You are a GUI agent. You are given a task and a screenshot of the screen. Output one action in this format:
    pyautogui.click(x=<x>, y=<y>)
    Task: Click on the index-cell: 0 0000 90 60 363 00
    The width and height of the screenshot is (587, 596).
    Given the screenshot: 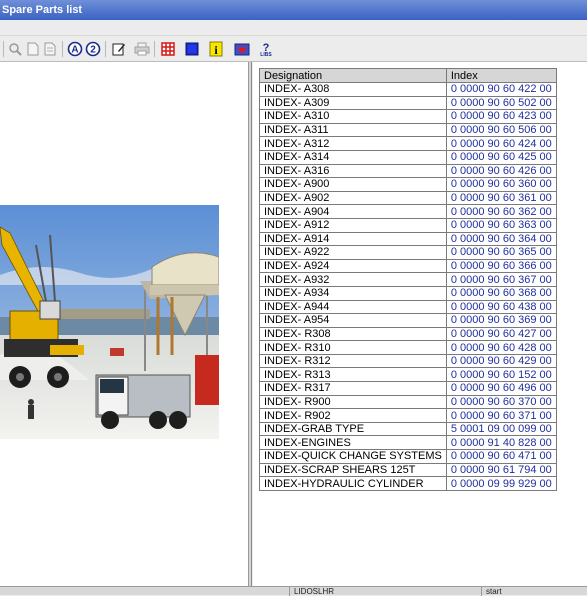 What is the action you would take?
    pyautogui.click(x=501, y=225)
    